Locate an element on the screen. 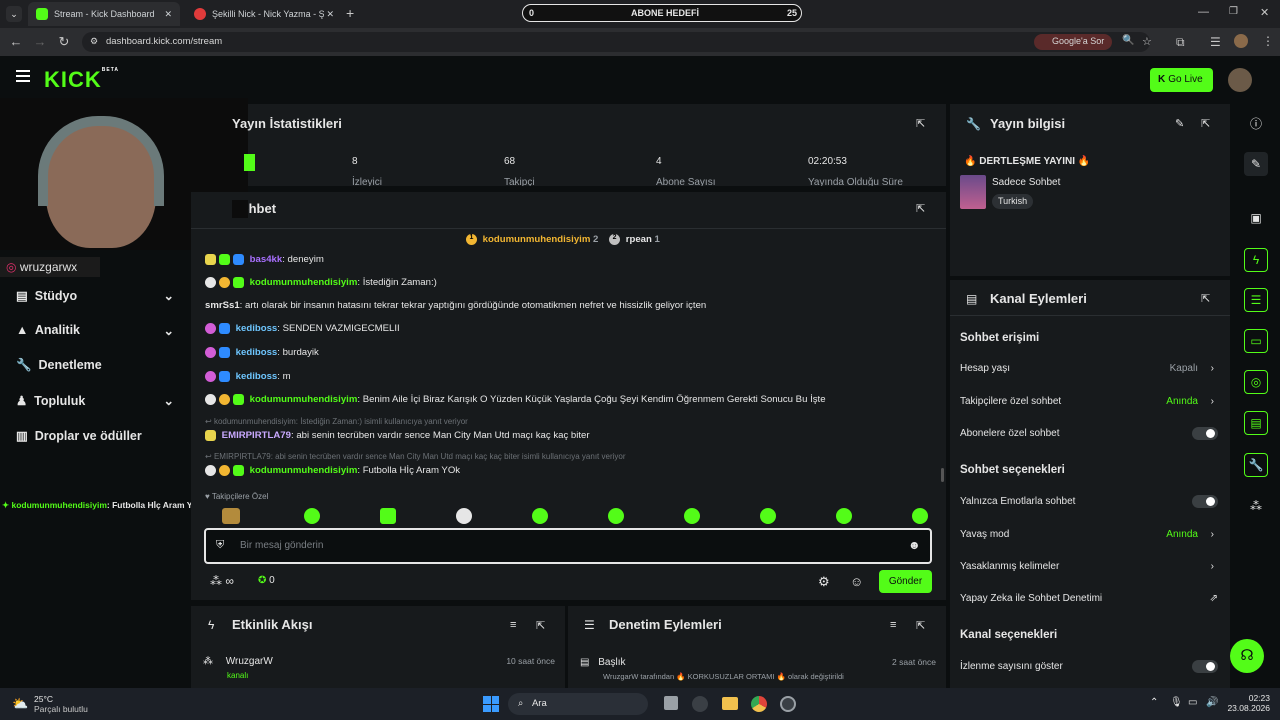 The image size is (1280, 720). setting-followers-only: Takipçilere özel sohbet Anında › is located at coordinates (1090, 401).